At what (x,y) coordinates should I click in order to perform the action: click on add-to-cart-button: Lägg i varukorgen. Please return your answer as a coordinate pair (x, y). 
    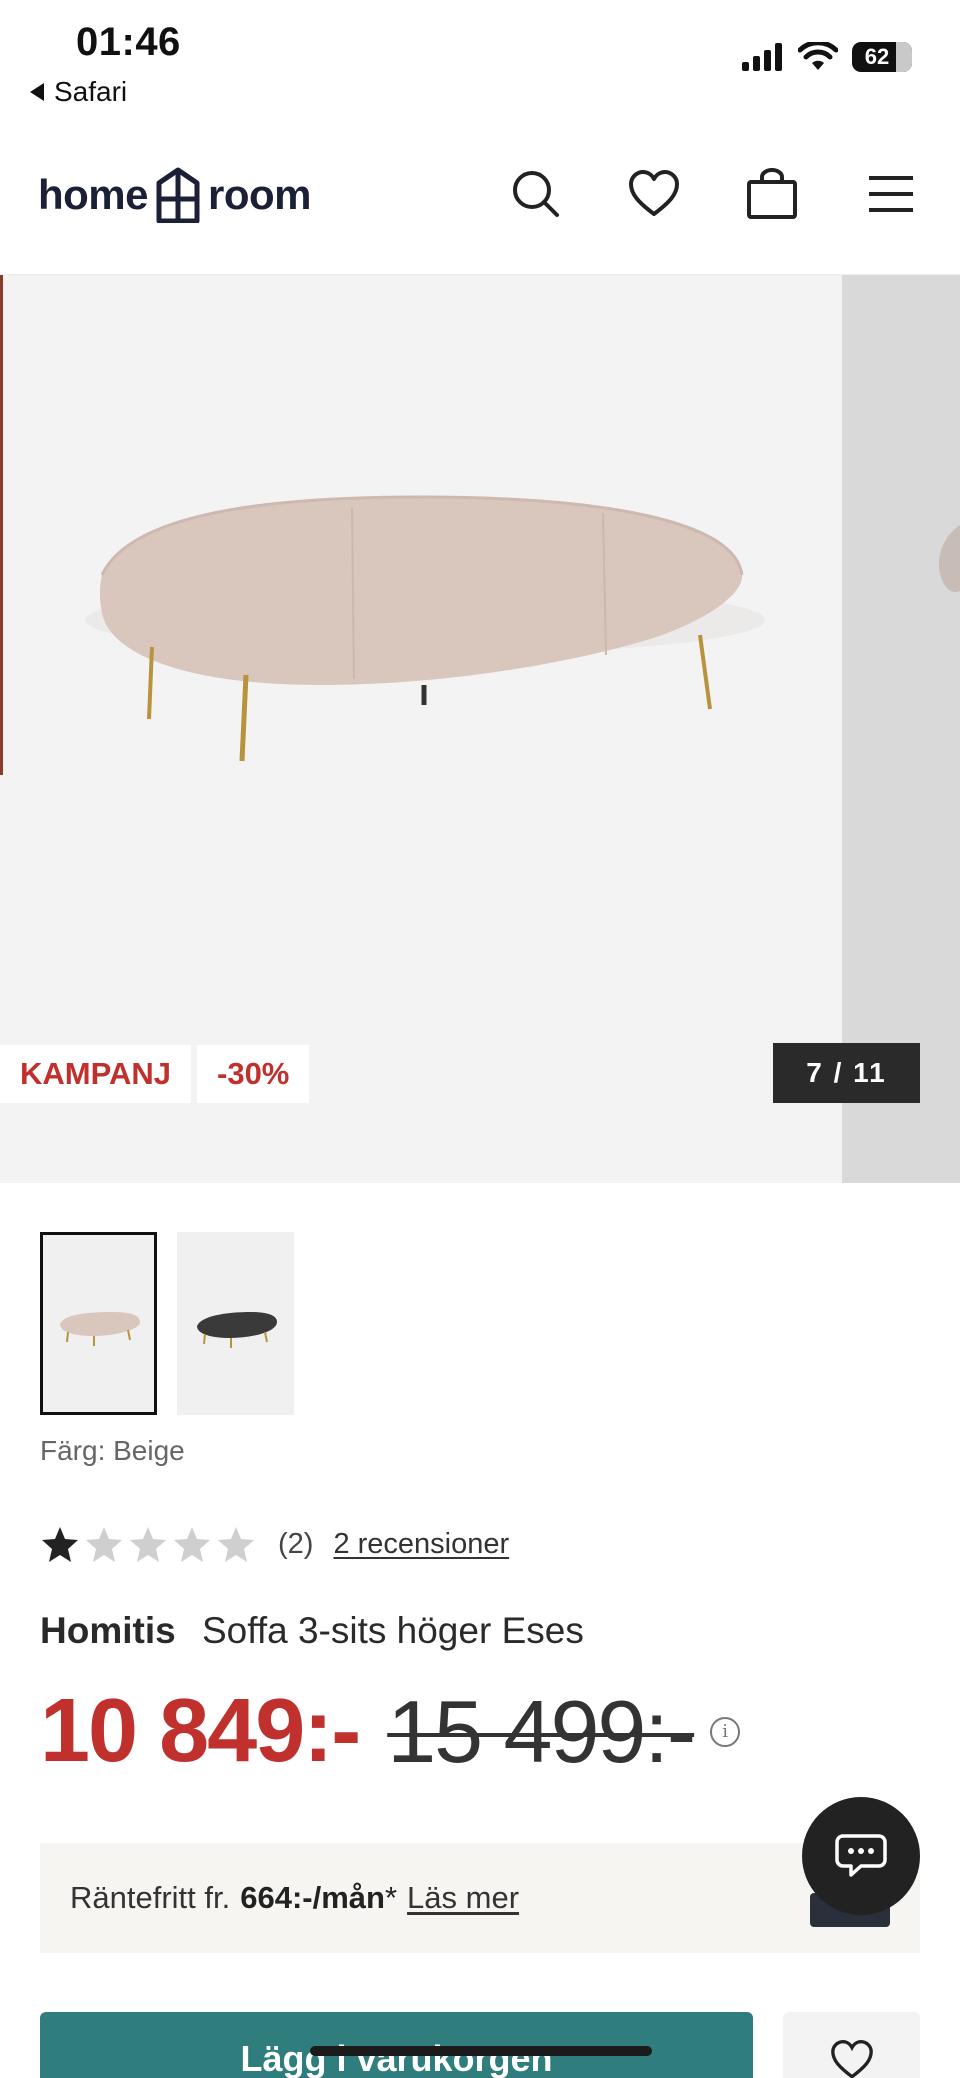
    Looking at the image, I should click on (396, 2045).